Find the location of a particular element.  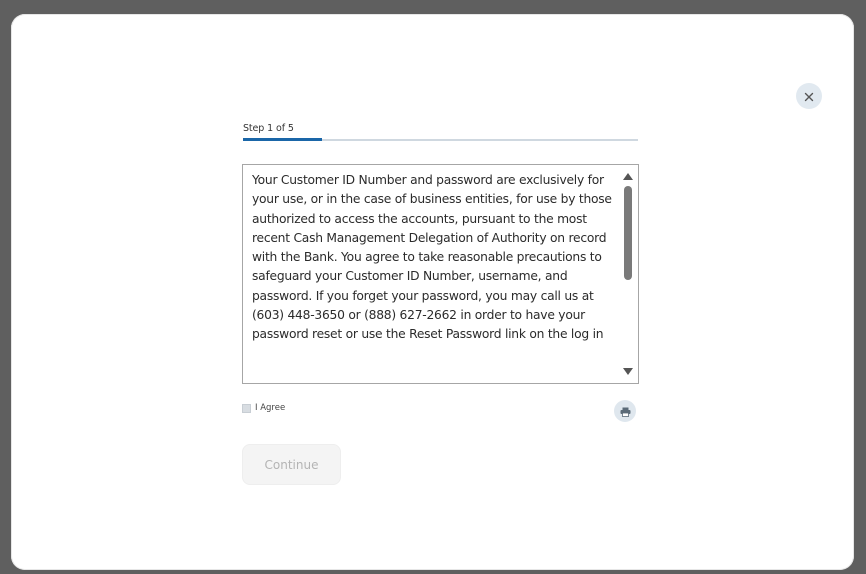

scroll-down-arrow-icon is located at coordinates (628, 371).